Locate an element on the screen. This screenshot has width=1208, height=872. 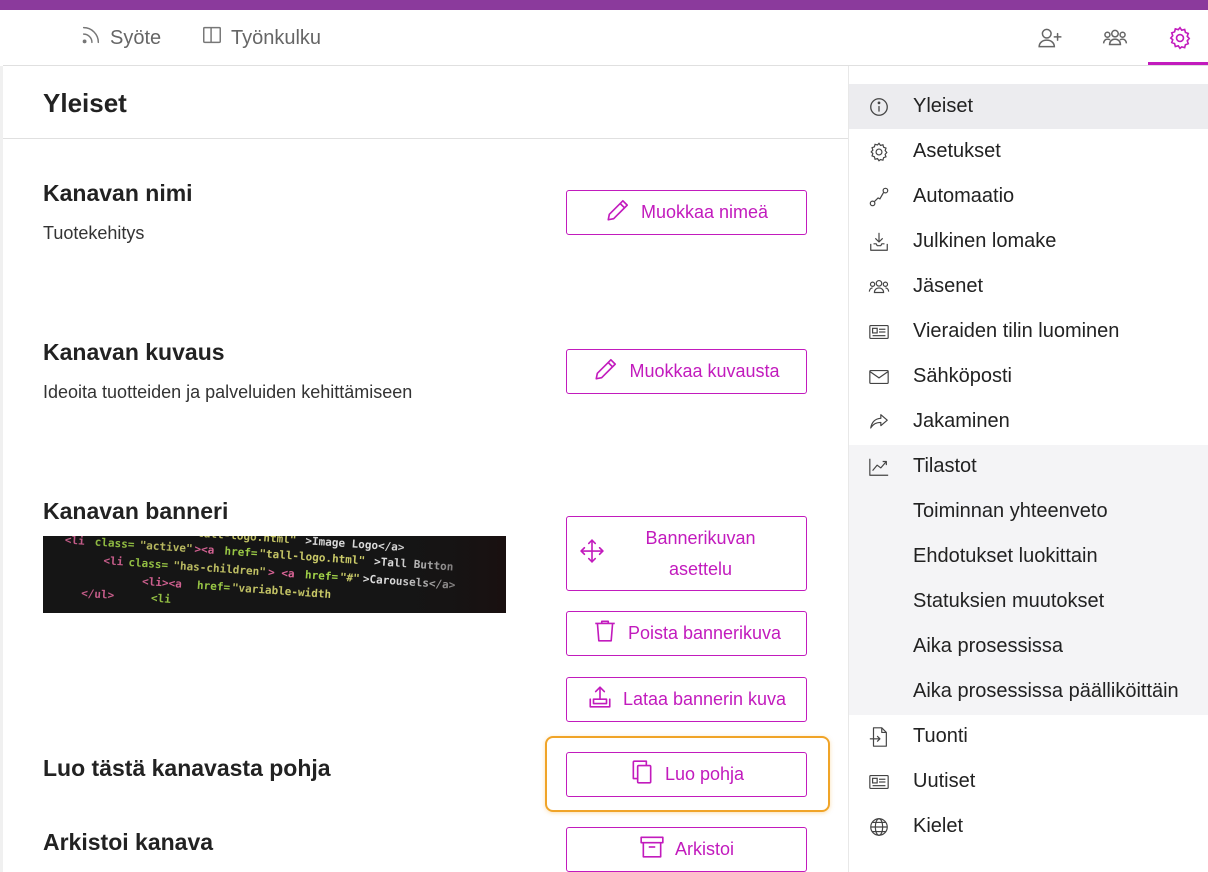
sidebar-item-label: Tuonti is located at coordinates (940, 736).